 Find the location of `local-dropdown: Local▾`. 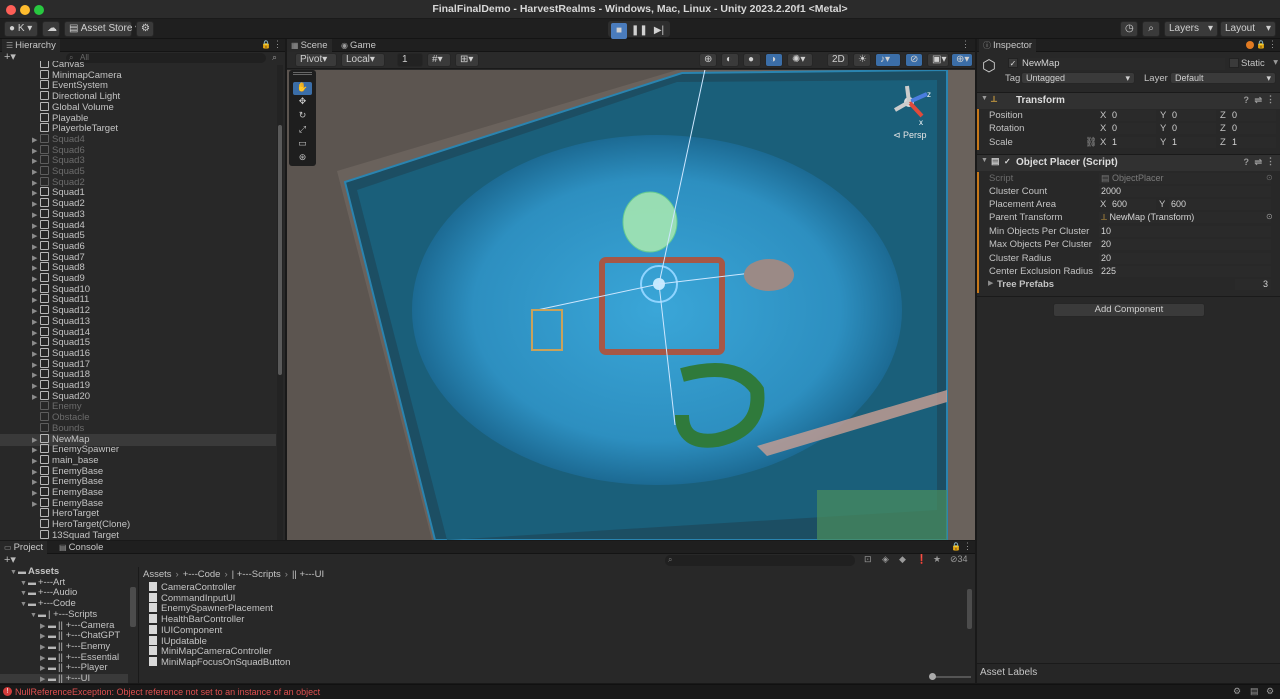

local-dropdown: Local▾ is located at coordinates (363, 60).